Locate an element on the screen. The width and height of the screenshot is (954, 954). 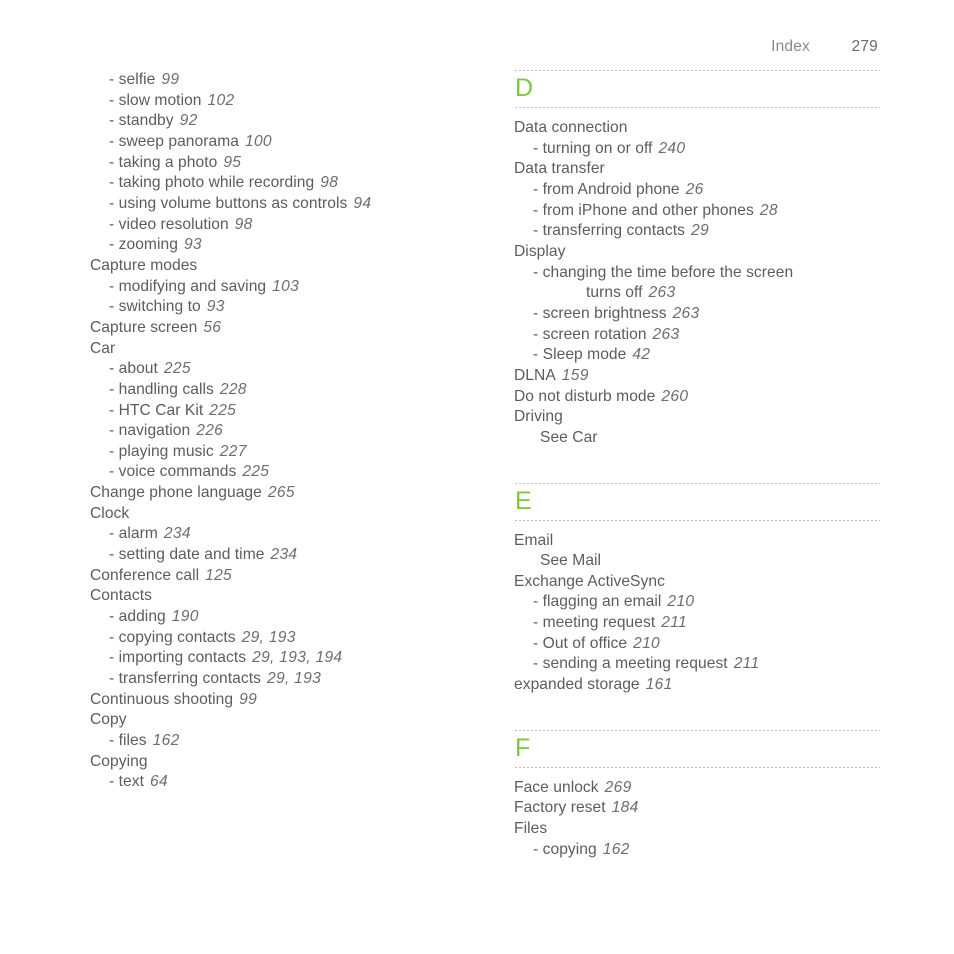
entry-label: Out of office is located at coordinates (585, 643).